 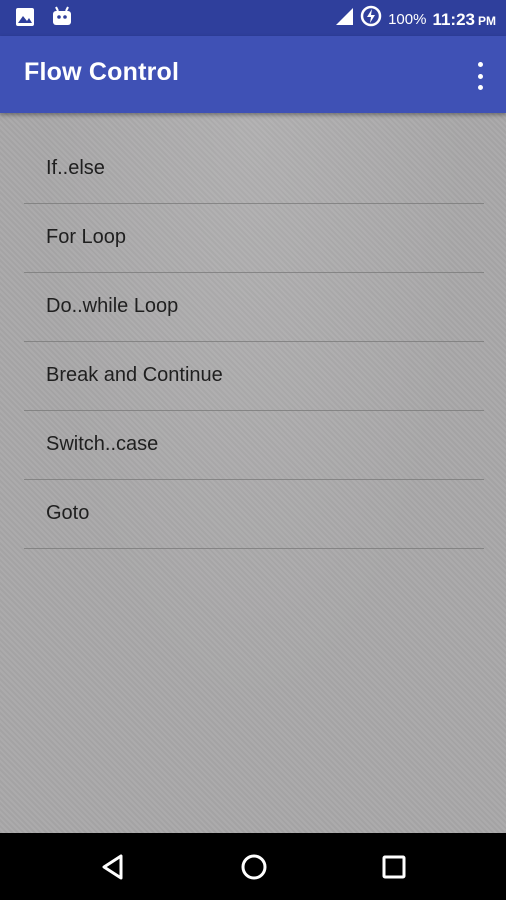 I want to click on list-item-goto: Goto, so click(x=254, y=514).